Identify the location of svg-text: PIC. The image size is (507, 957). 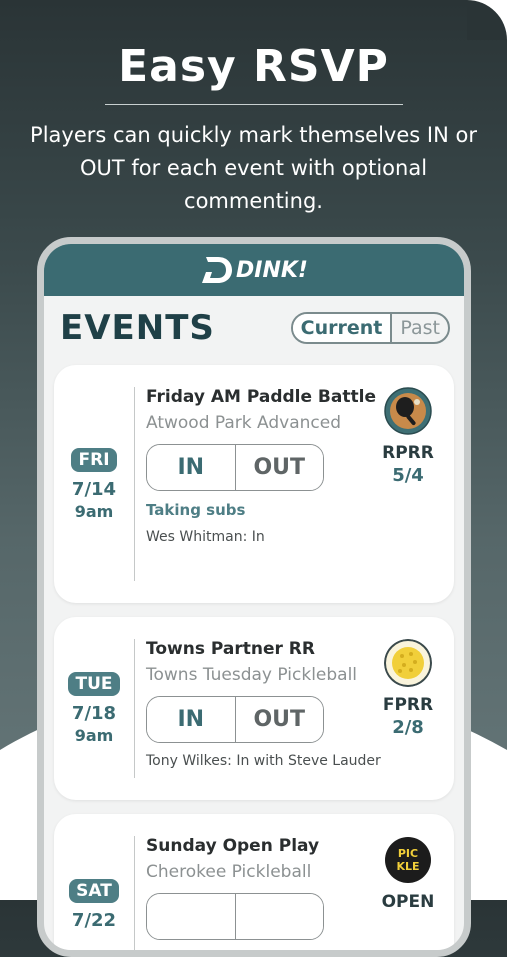
(408, 853).